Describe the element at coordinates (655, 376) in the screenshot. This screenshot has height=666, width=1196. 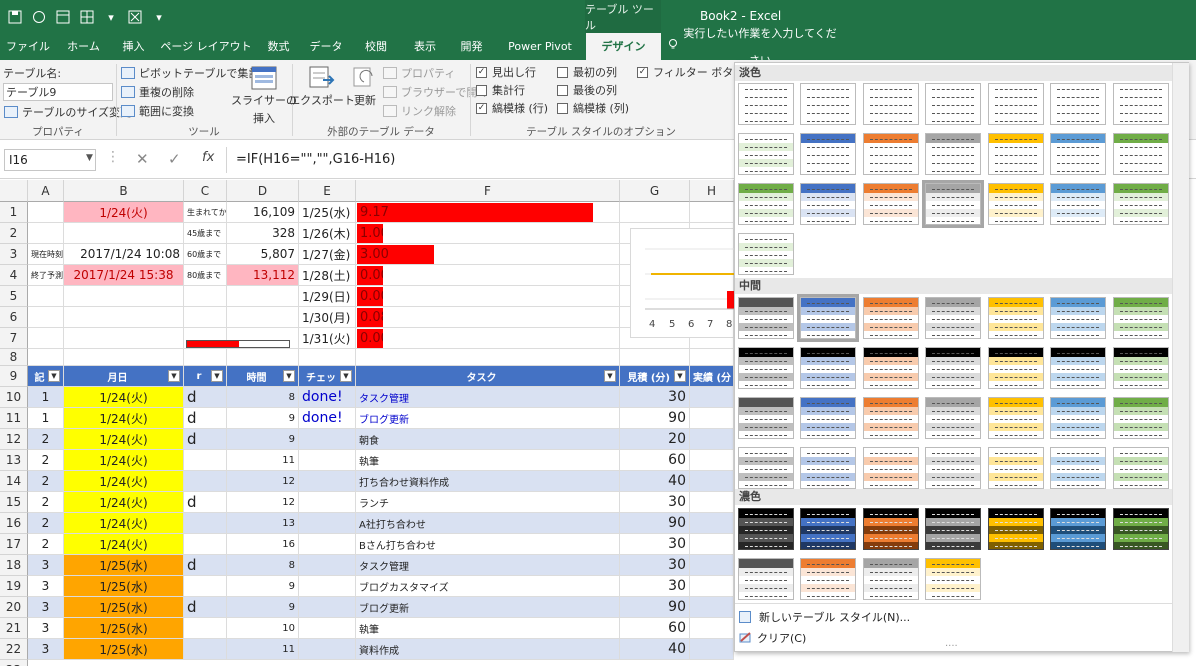
I see `table-header-7: 見積 (分) ▼` at that location.